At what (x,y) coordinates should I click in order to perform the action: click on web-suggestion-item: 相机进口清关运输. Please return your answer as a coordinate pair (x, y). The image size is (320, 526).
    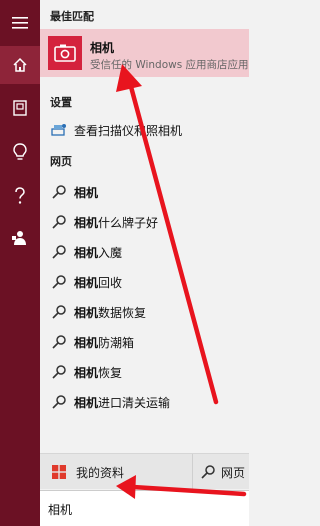
    Looking at the image, I should click on (144, 402).